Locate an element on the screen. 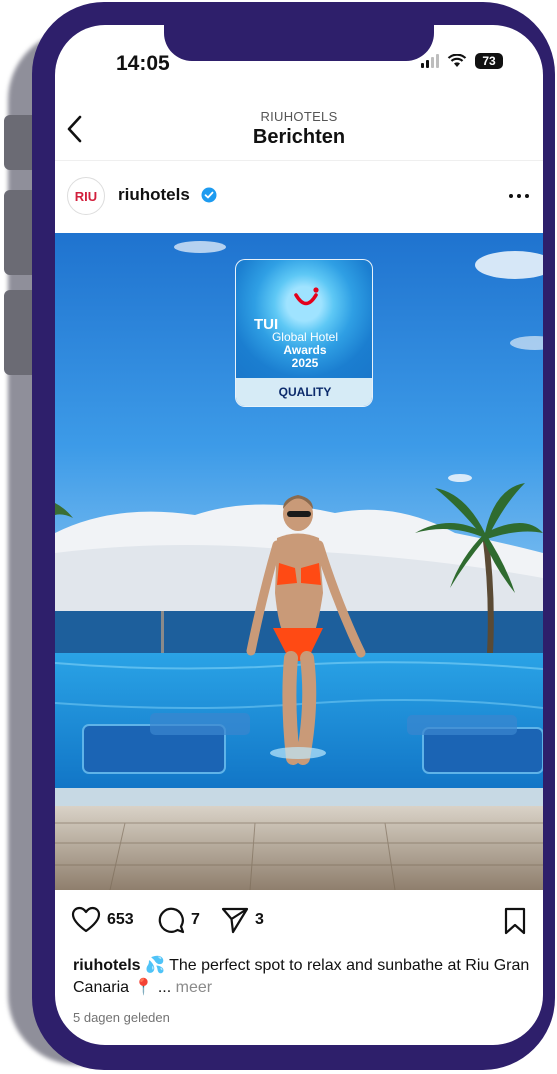  caption-more-link: meer is located at coordinates (194, 987).